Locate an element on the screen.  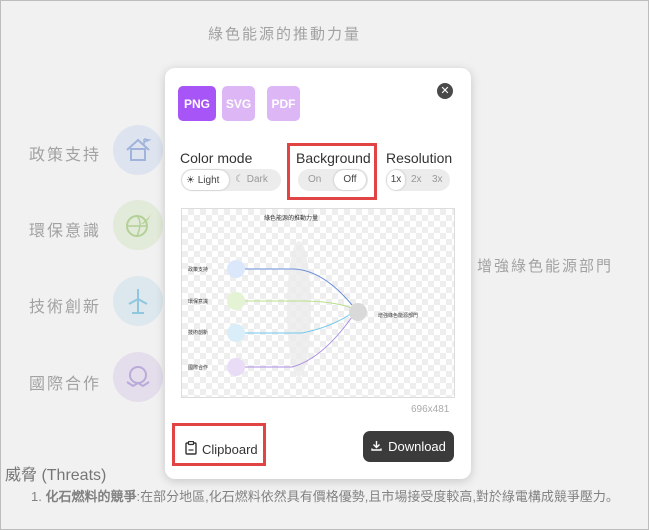
background-toggle: On Off is located at coordinates (333, 180).